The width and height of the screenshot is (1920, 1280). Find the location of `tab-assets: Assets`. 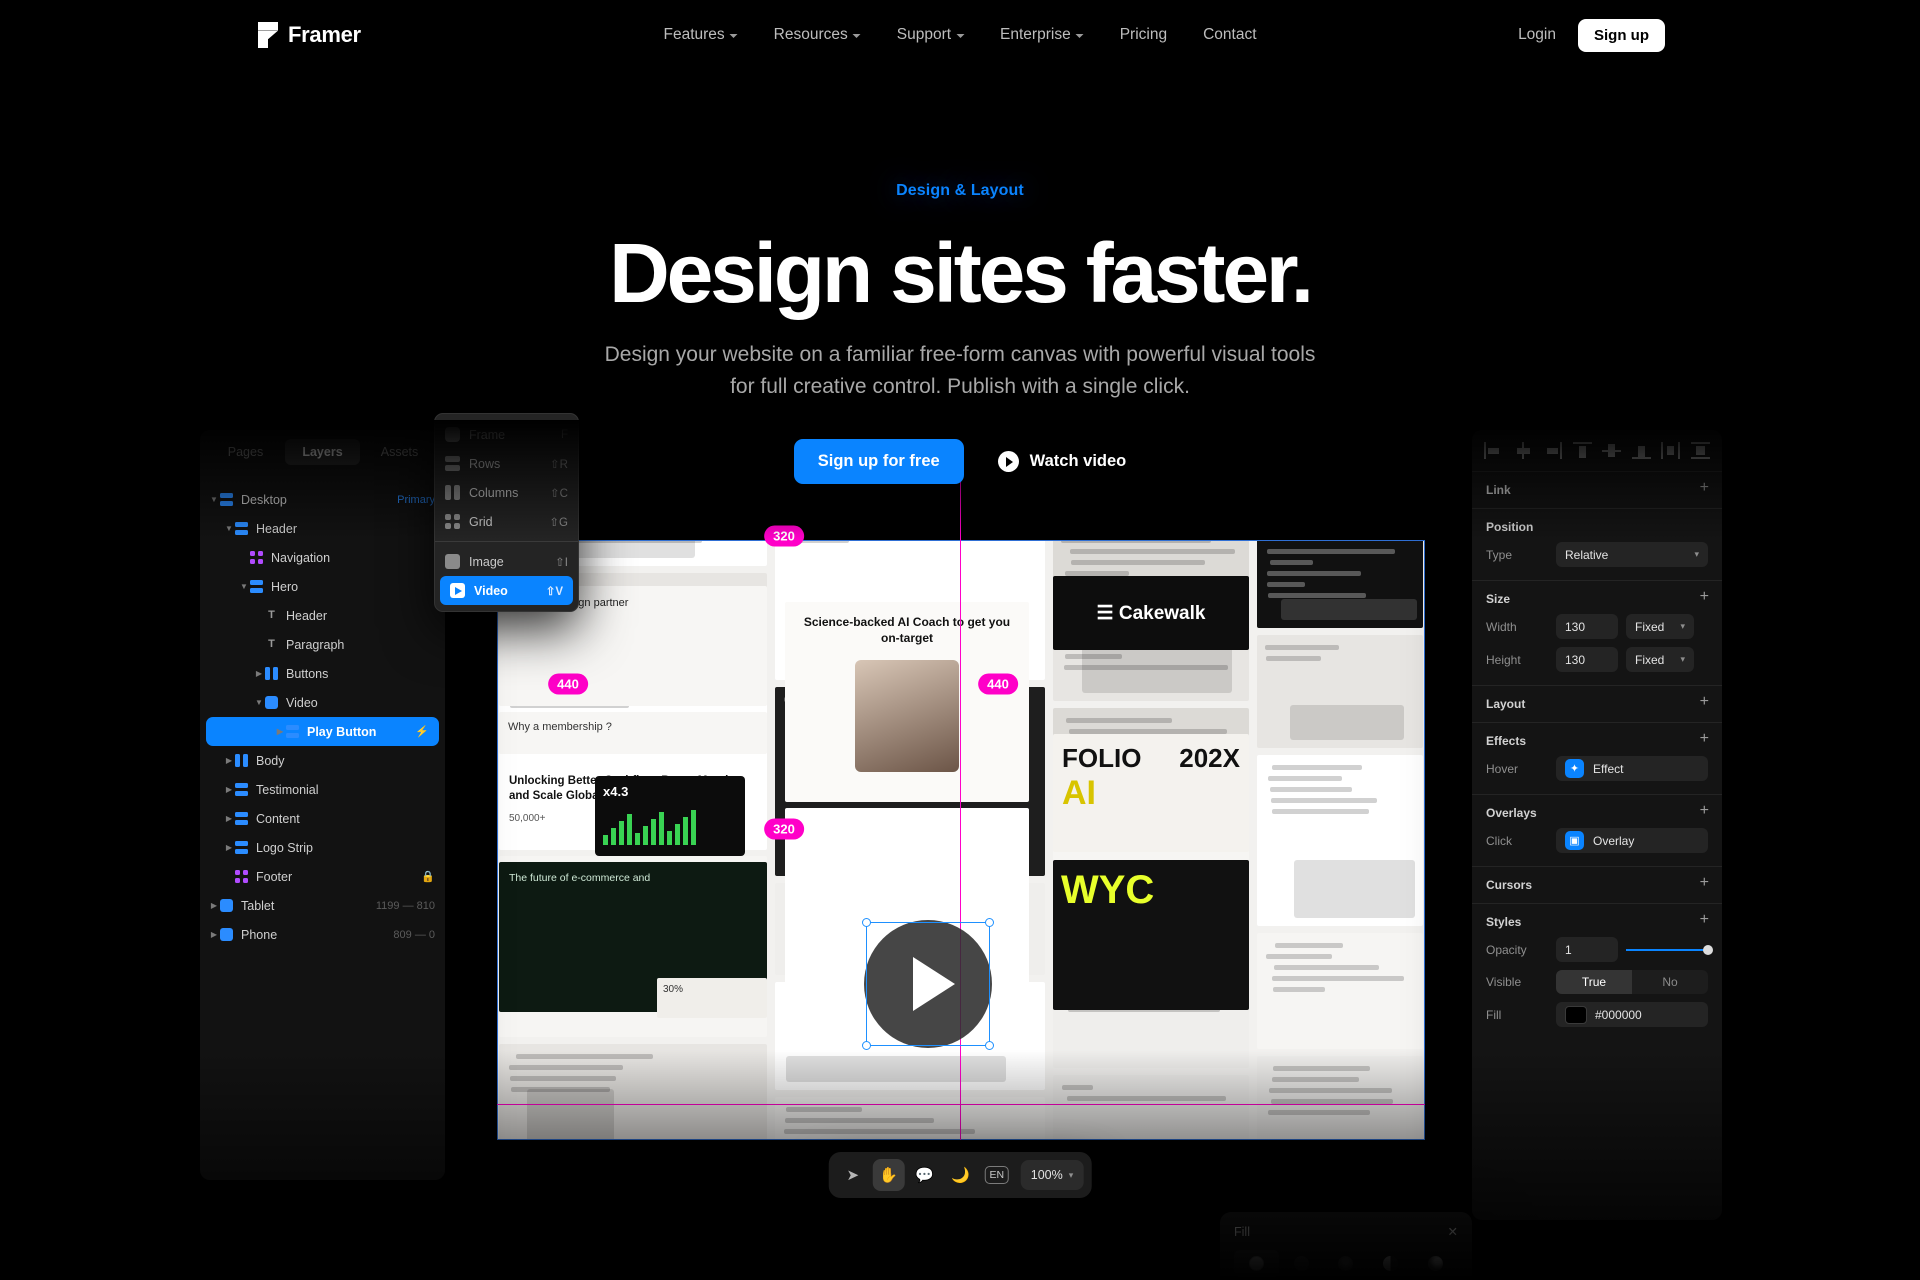

tab-assets: Assets is located at coordinates (399, 452).